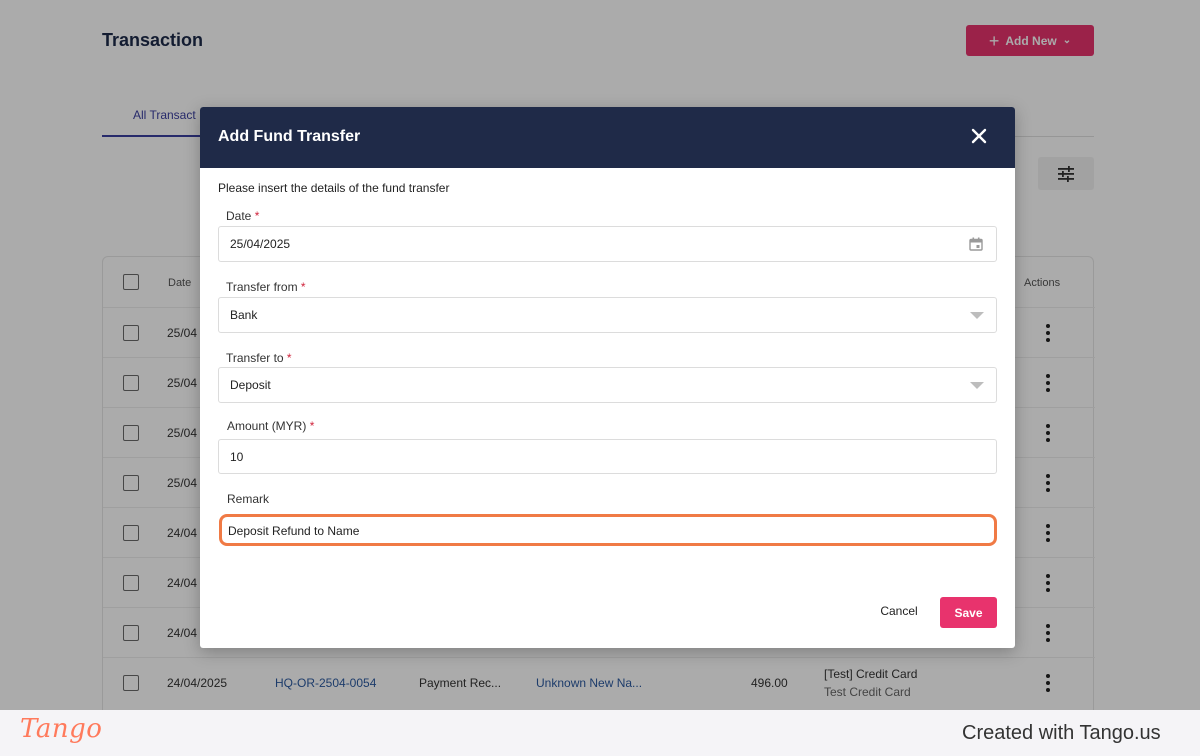  What do you see at coordinates (260, 244) in the screenshot?
I see `date-value: 25/04/2025` at bounding box center [260, 244].